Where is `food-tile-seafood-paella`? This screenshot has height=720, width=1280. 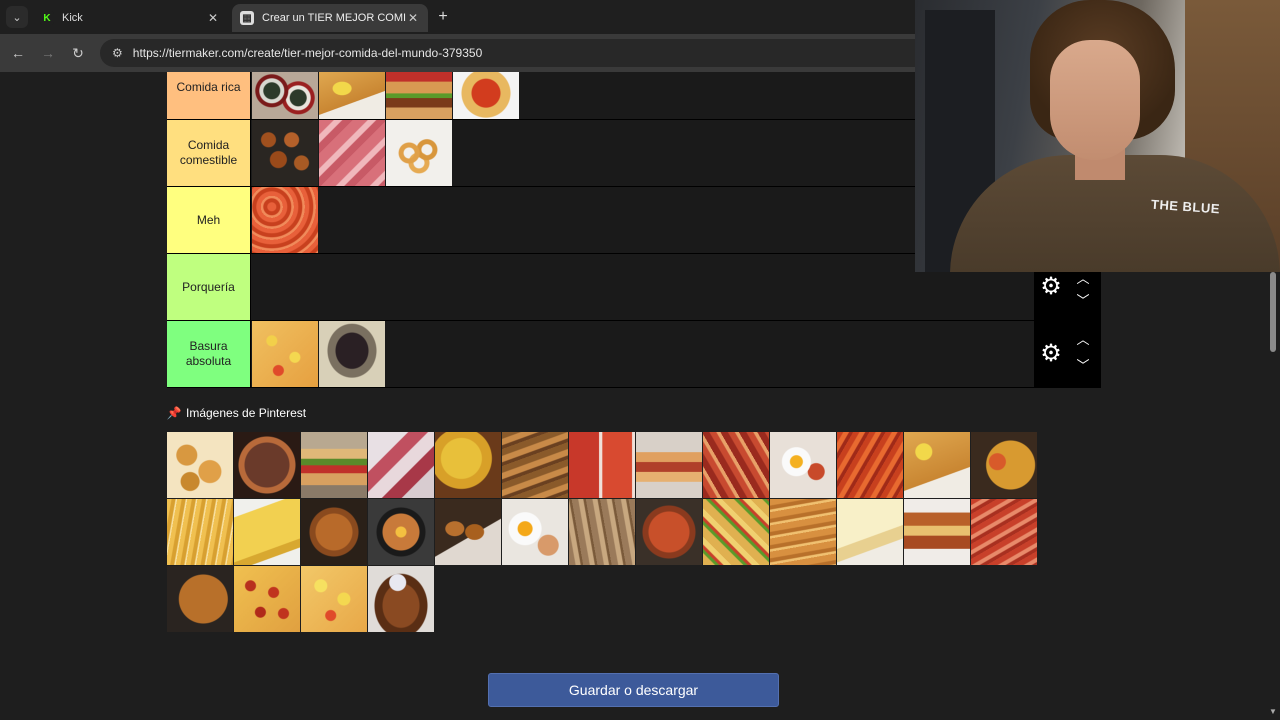 food-tile-seafood-paella is located at coordinates (1004, 465).